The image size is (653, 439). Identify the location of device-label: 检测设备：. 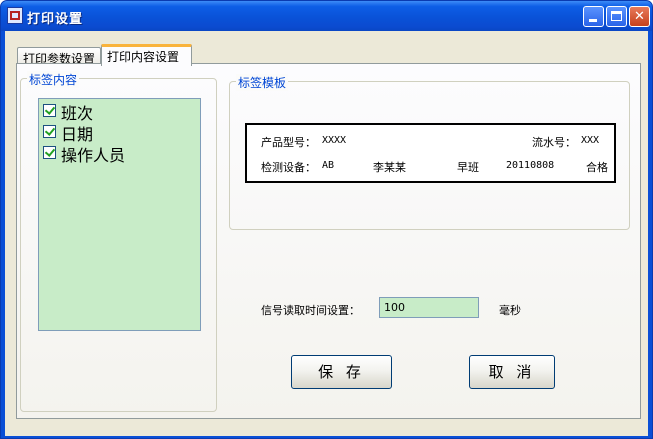
(288, 167).